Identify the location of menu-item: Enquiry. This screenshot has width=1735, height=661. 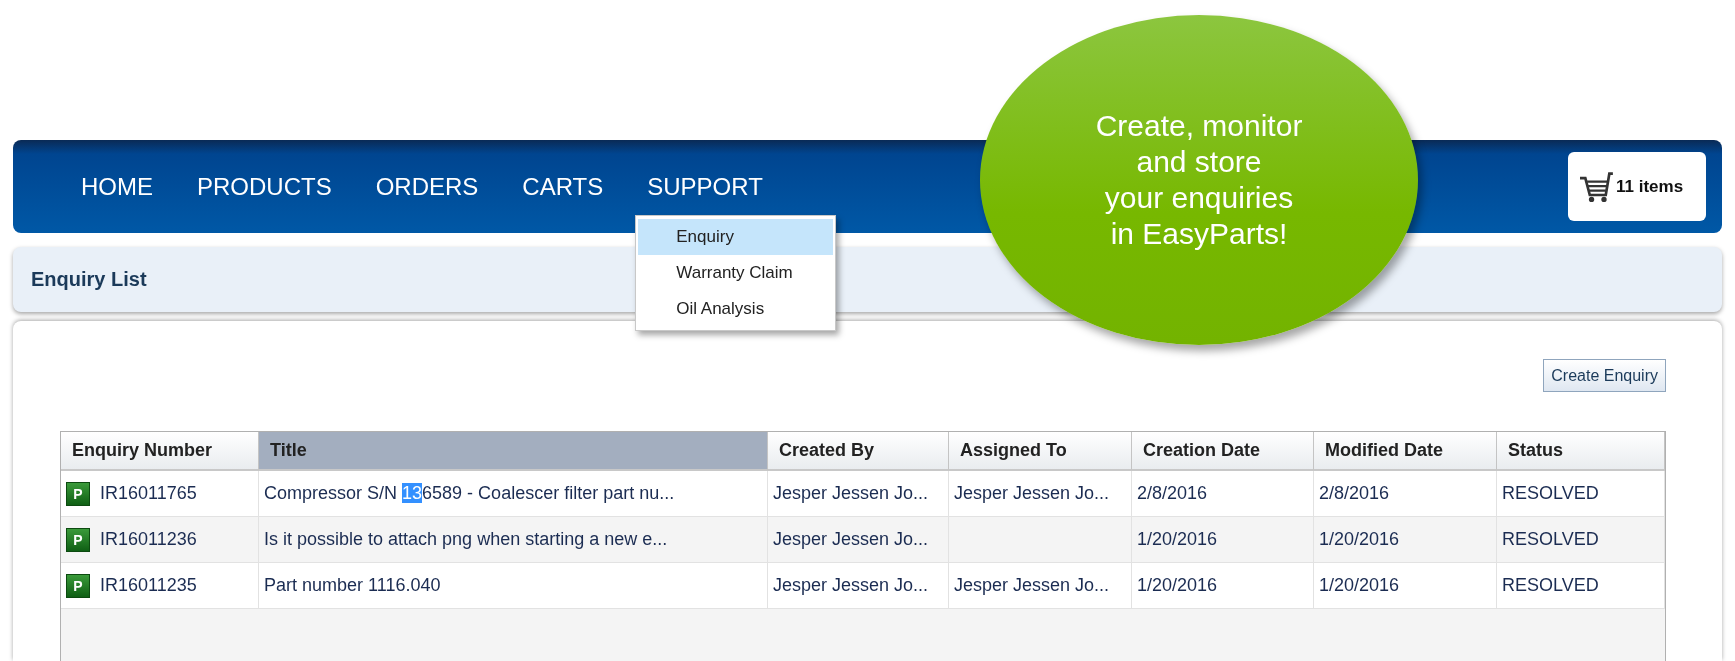
(736, 236).